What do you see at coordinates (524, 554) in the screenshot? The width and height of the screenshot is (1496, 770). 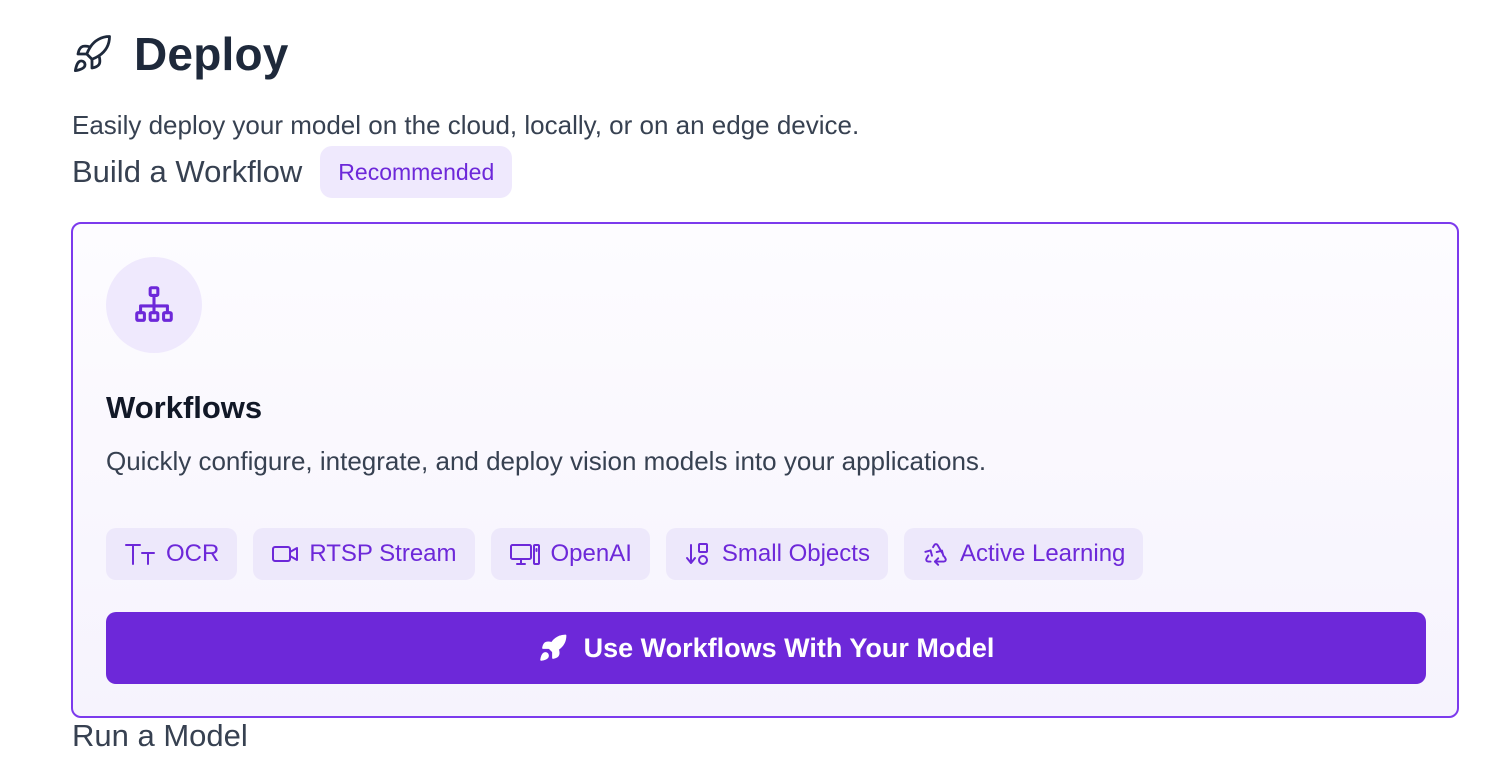 I see `desktop-computer-icon` at bounding box center [524, 554].